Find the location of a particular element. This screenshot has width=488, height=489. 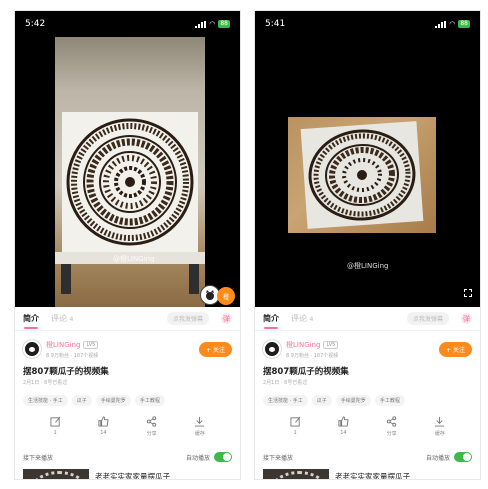

status-bar: 5:41 ◠ 88 is located at coordinates (367, 24).